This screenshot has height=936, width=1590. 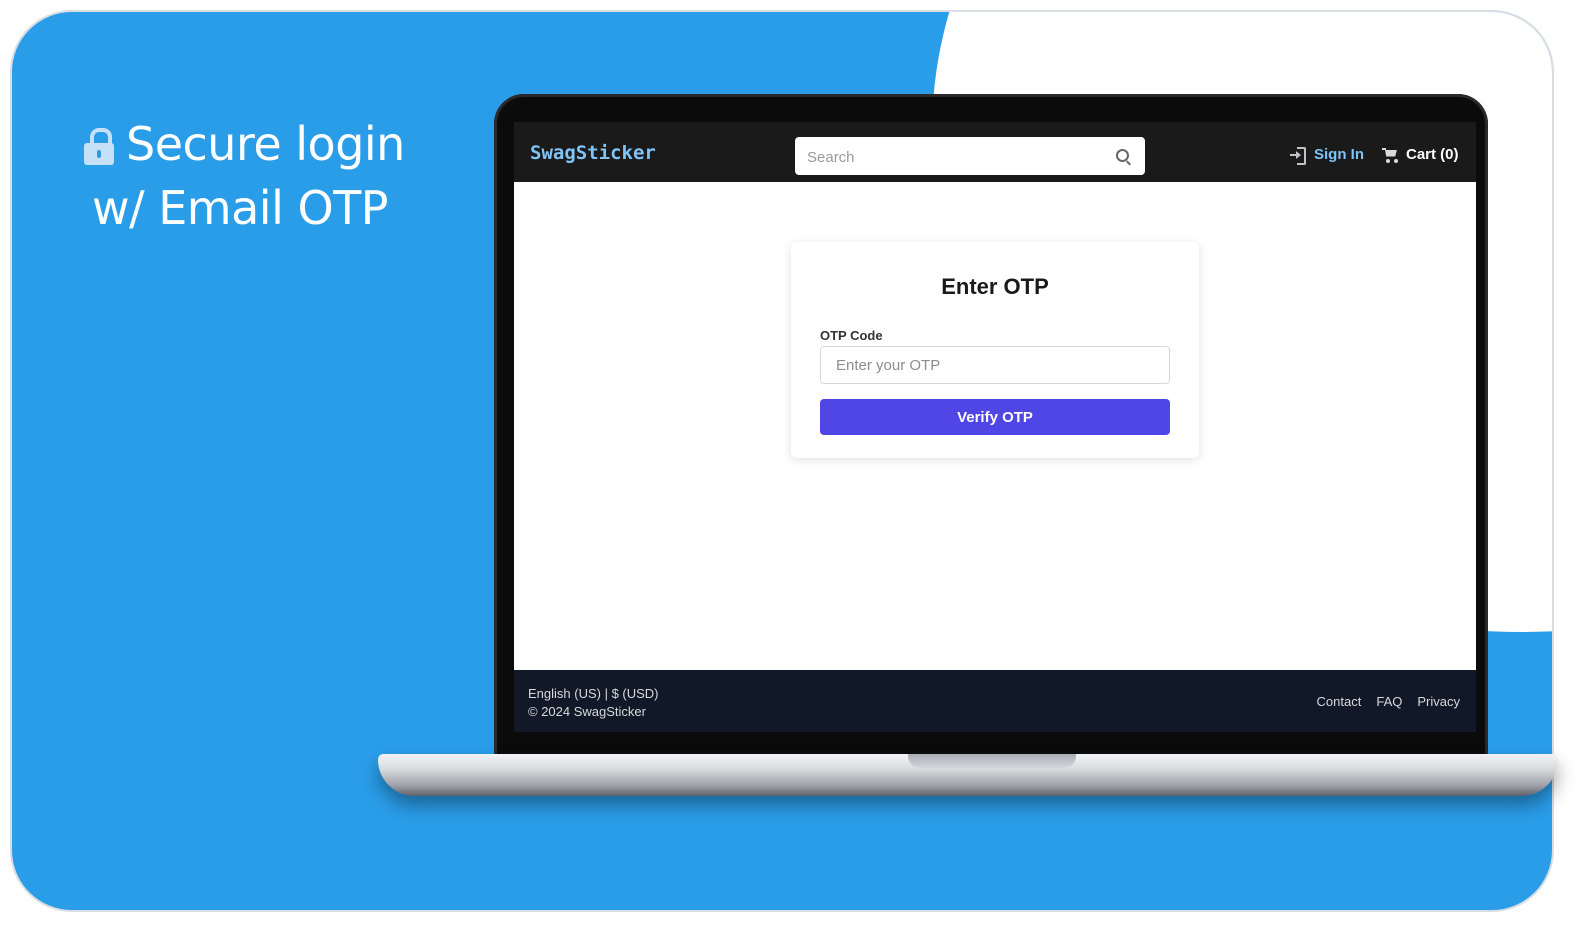 I want to click on hero-line-2: w/ Email OTP, so click(x=240, y=208).